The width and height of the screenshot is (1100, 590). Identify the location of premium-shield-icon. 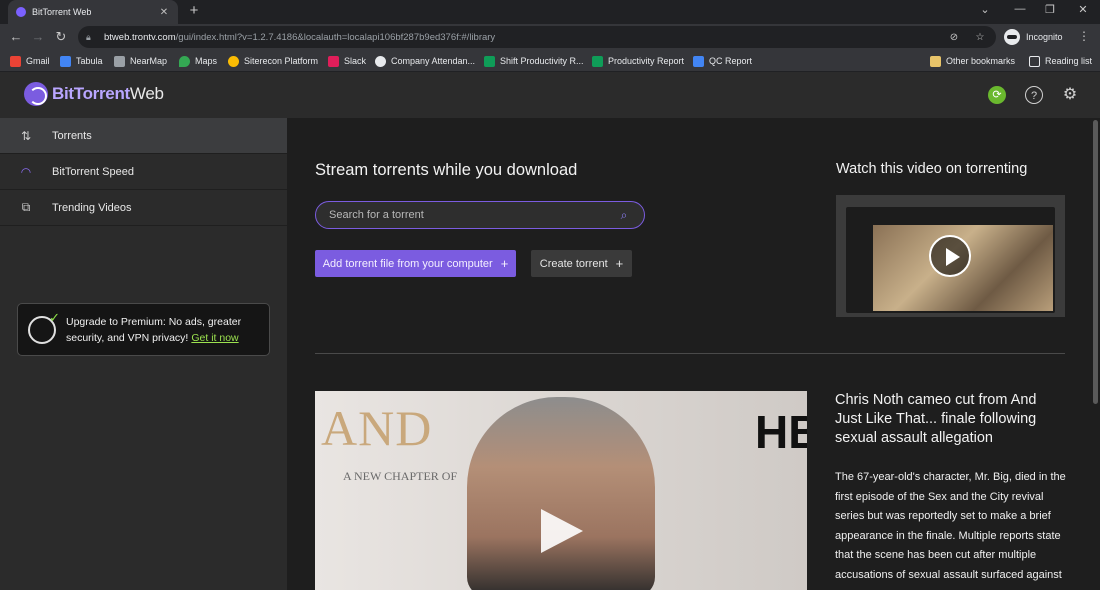
(44, 327).